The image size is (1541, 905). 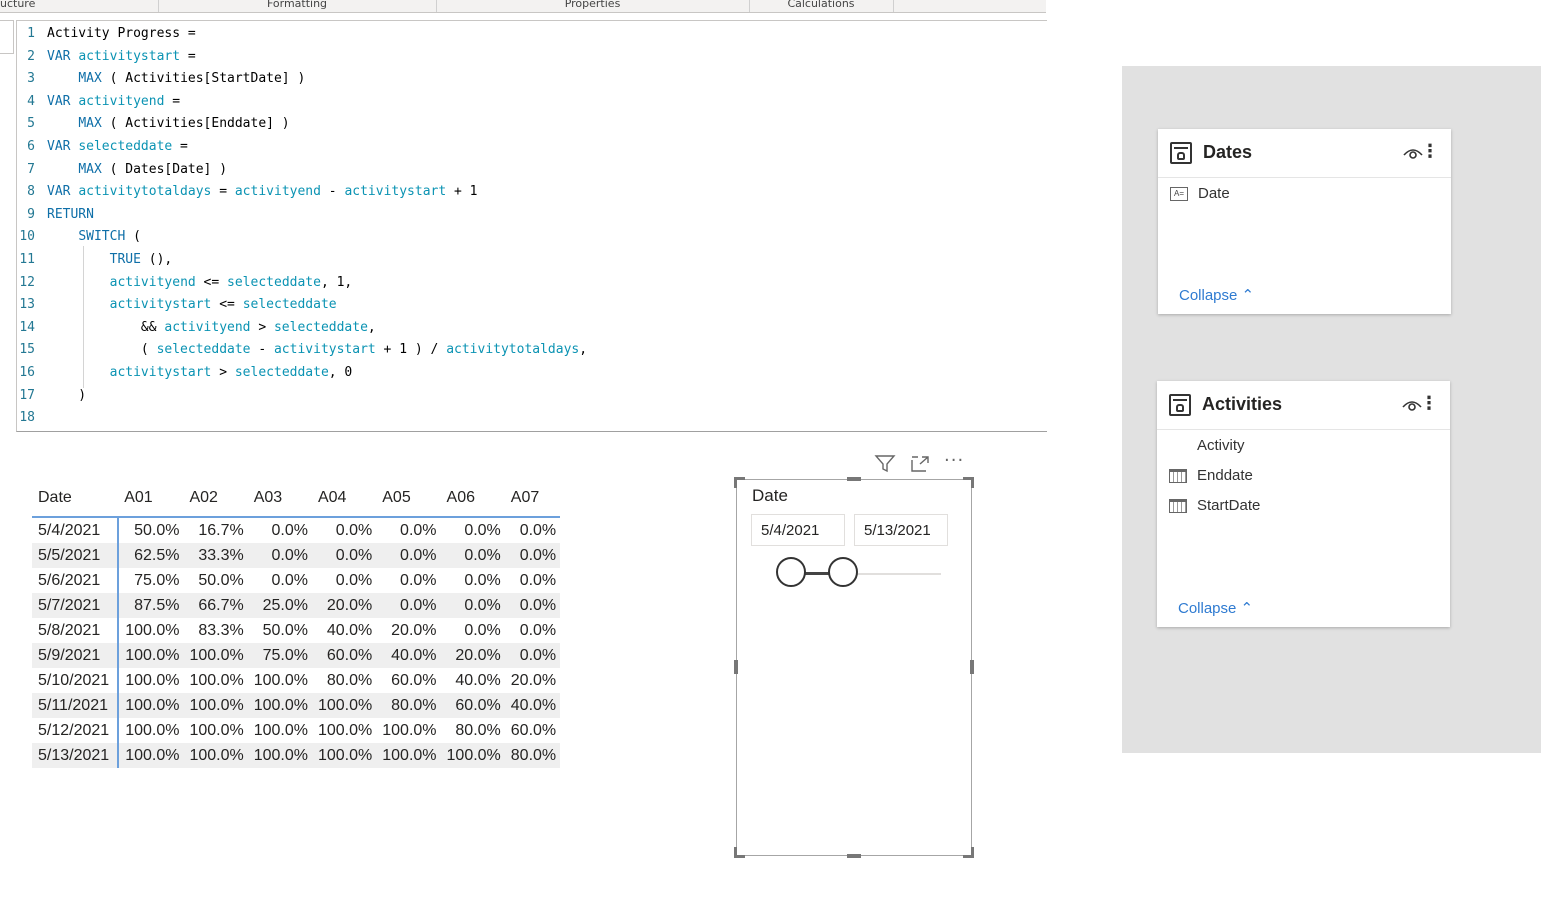 What do you see at coordinates (843, 572) in the screenshot?
I see `slider-end-handle` at bounding box center [843, 572].